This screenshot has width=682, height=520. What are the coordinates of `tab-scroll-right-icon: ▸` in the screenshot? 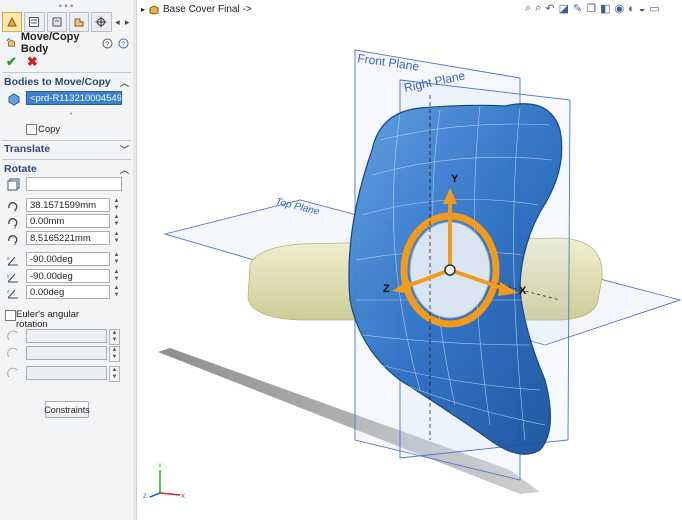 It's located at (127, 22).